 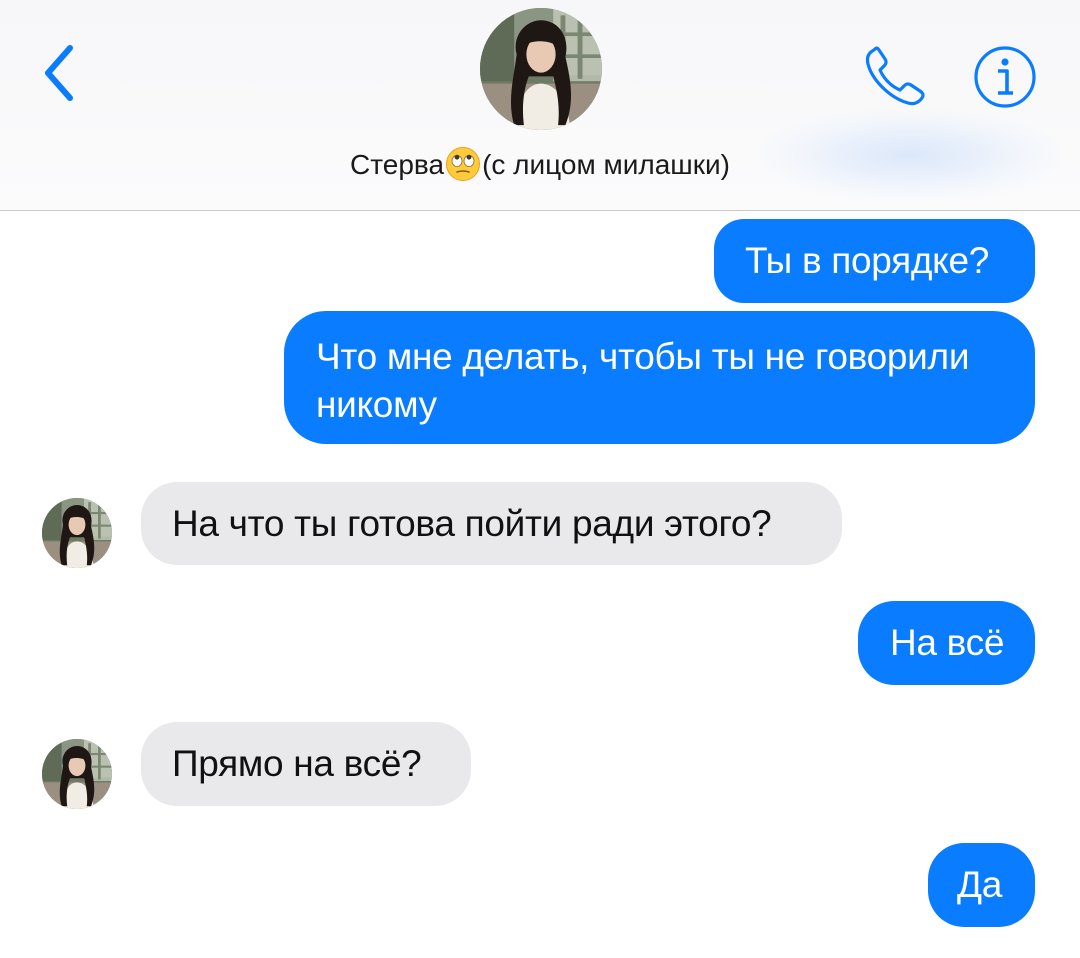 I want to click on message-bubble-incoming: Прямо на всё?, so click(x=306, y=764).